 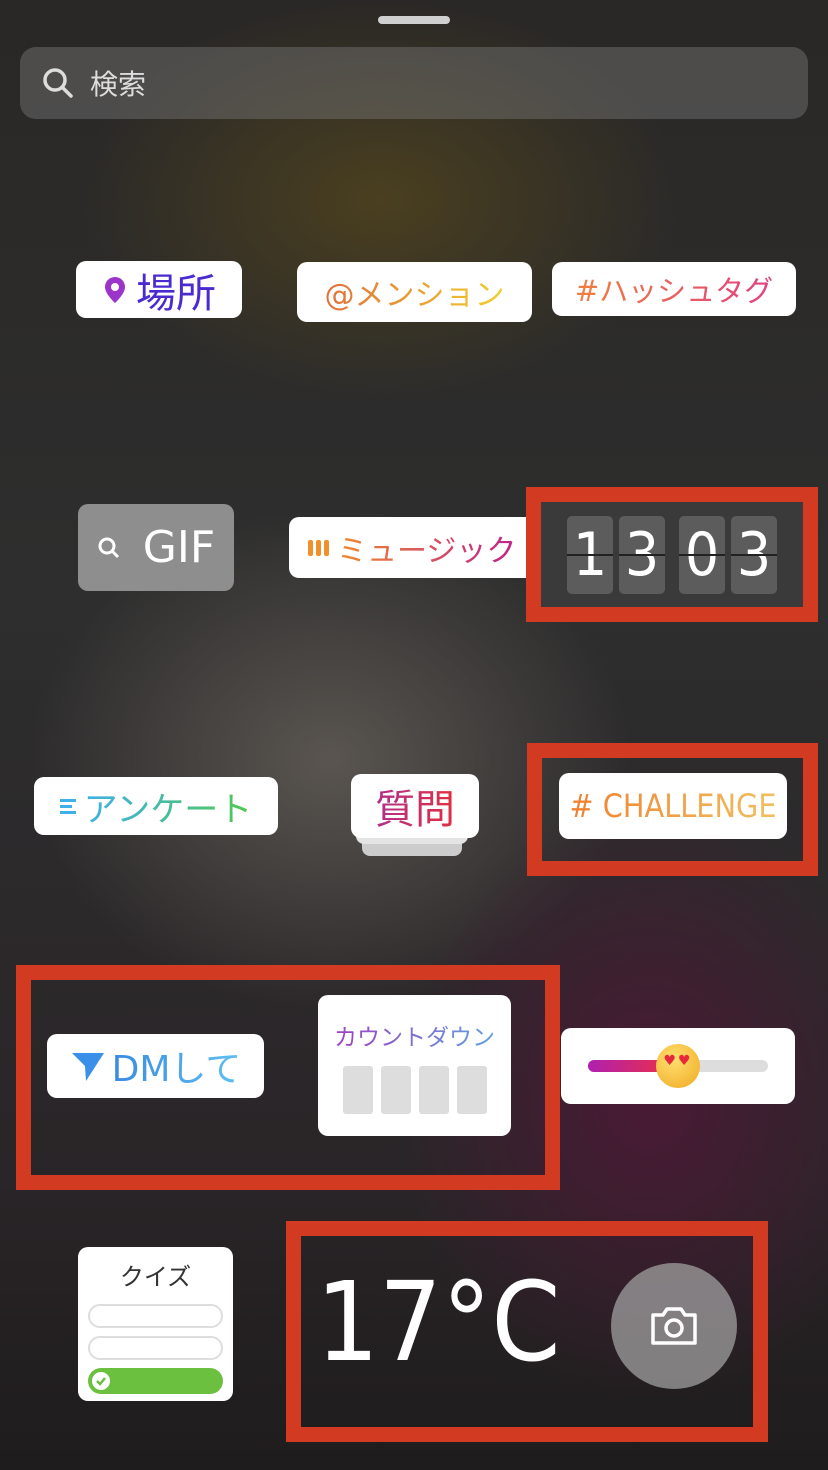 I want to click on paper-plane-icon, so click(x=87, y=1067).